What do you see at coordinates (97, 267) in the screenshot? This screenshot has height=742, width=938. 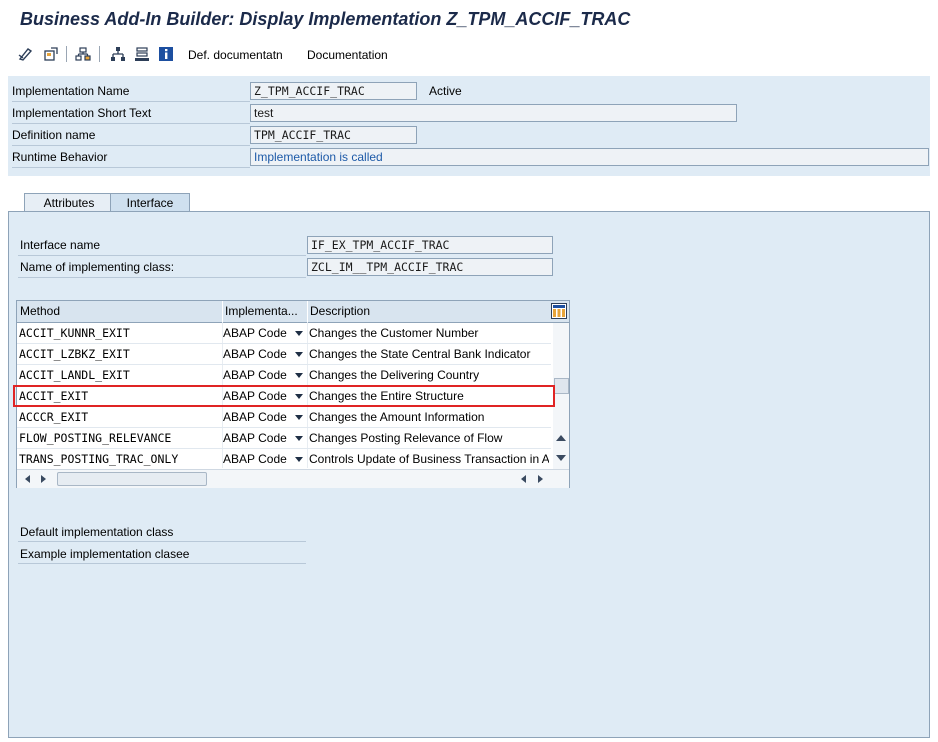 I see `implementing-class-label: Name of implementing class:` at bounding box center [97, 267].